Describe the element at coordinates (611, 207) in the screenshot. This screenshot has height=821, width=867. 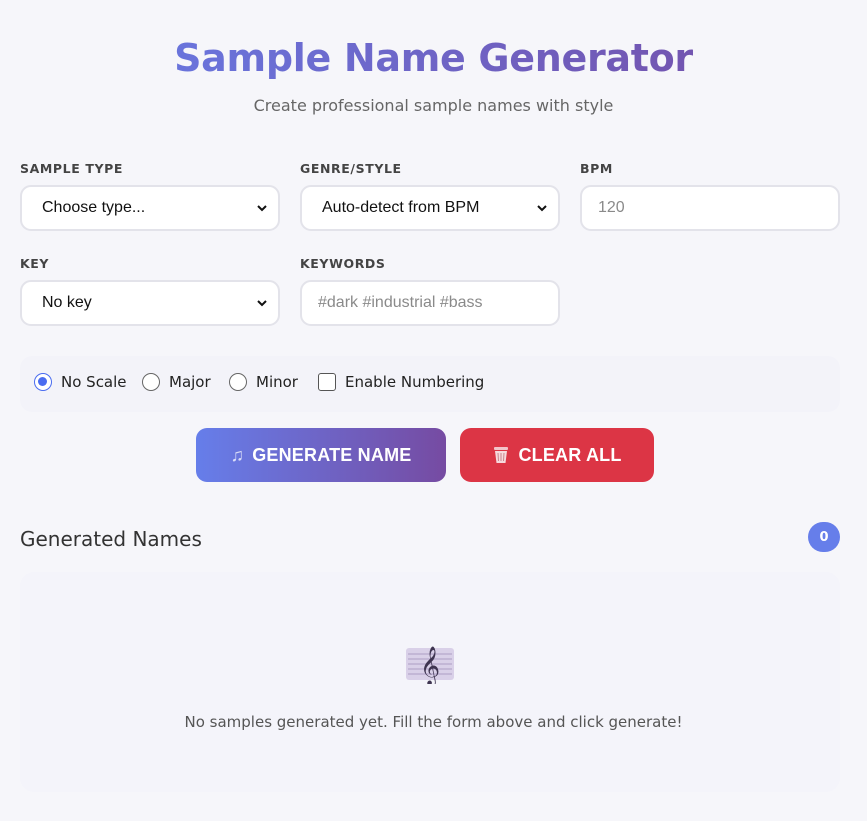
I see `bpm-placeholder: 120` at that location.